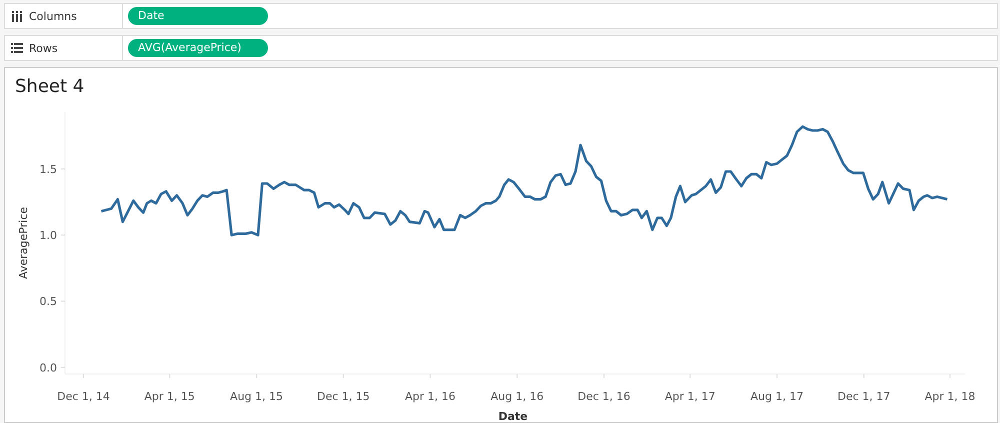 Image resolution: width=1000 pixels, height=423 pixels. Describe the element at coordinates (430, 396) in the screenshot. I see `x-tick-label: Apr 1, 16` at that location.